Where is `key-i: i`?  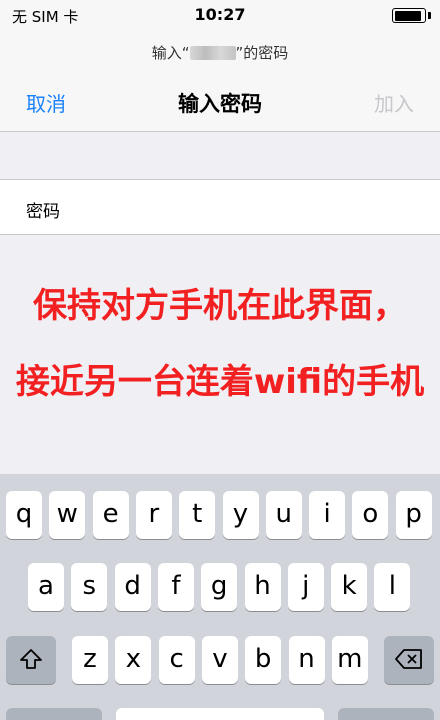
key-i: i is located at coordinates (327, 515).